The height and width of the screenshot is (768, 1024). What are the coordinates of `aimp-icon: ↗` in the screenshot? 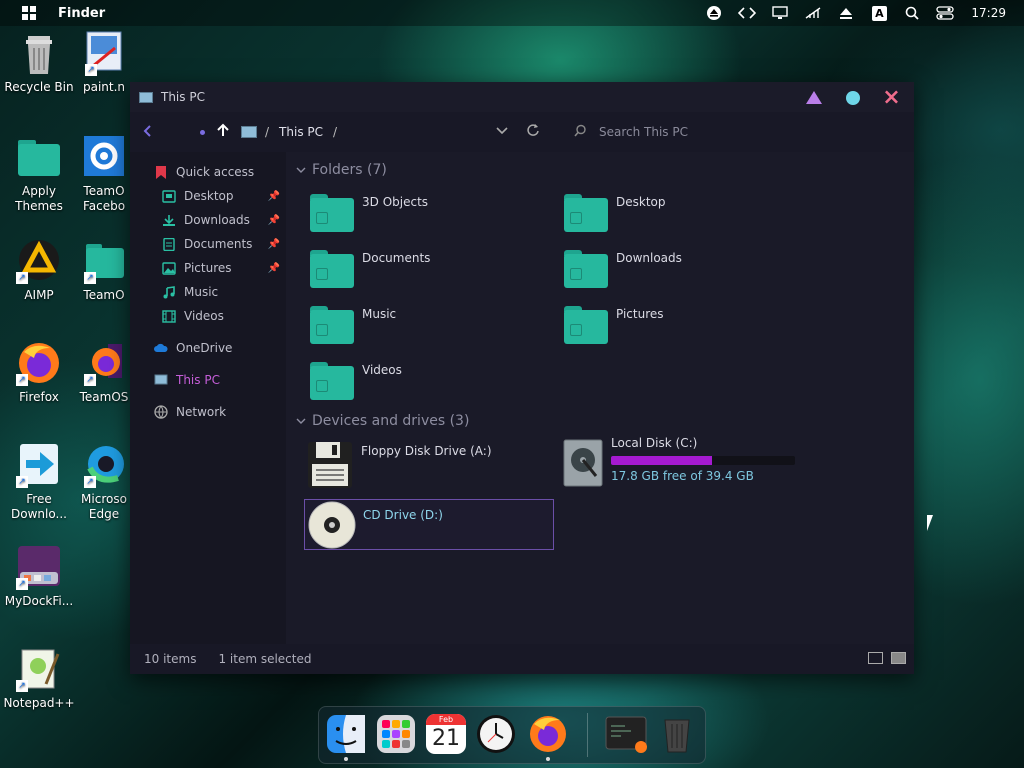 It's located at (39, 261).